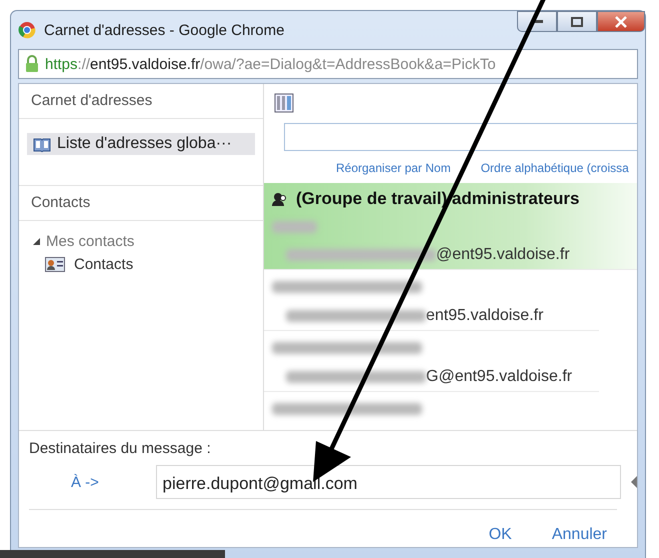  What do you see at coordinates (141, 203) in the screenshot?
I see `section-header: Contacts` at bounding box center [141, 203].